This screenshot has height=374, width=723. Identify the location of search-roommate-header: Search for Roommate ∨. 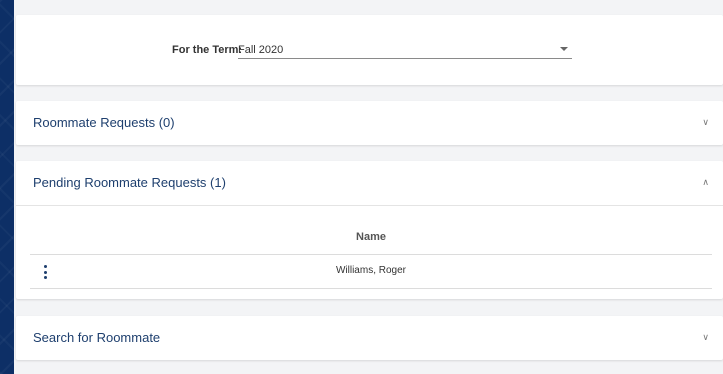
(369, 338).